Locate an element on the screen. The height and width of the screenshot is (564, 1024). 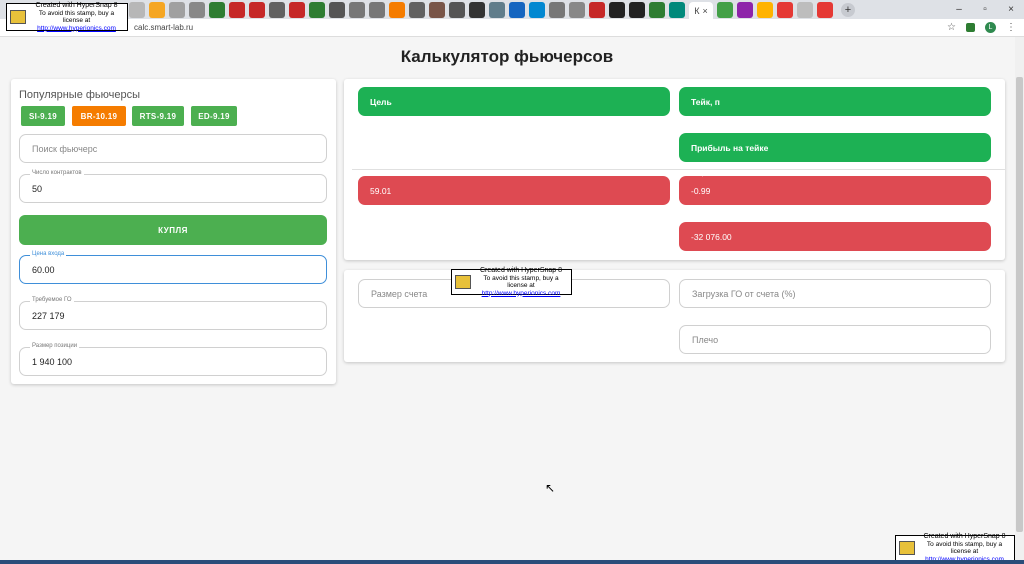
page-scrollbar is located at coordinates (1019, 298).